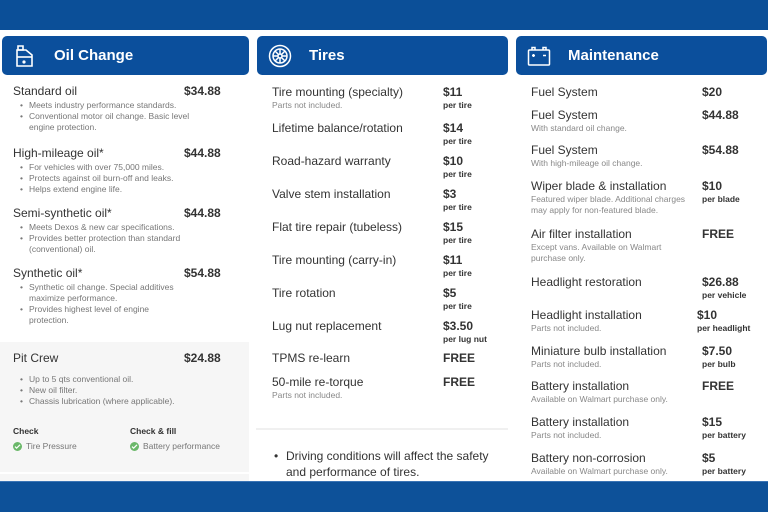  I want to click on check-item-label: Tire Pressure, so click(51, 446).